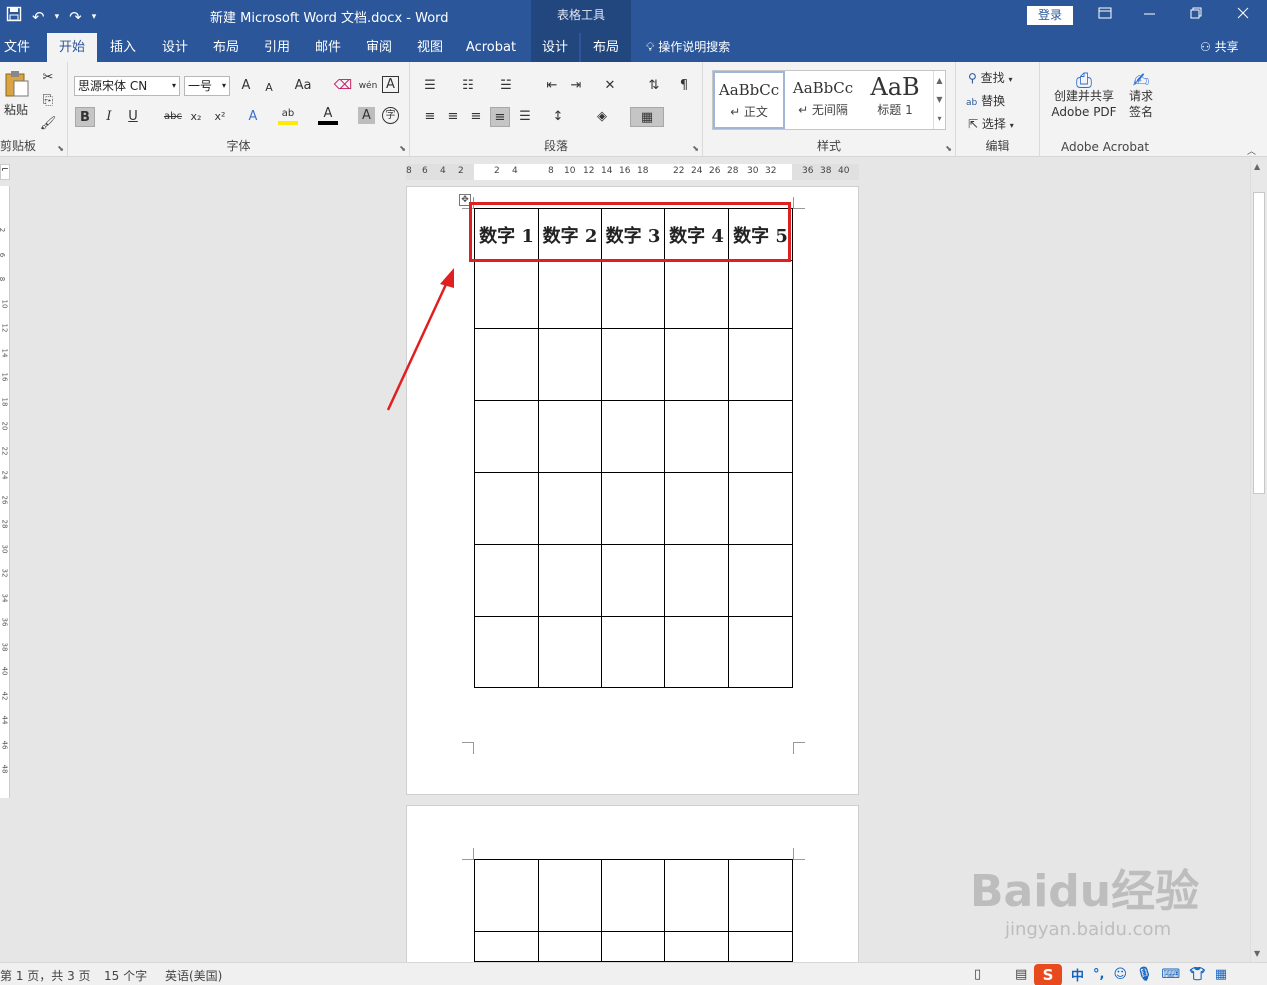 The width and height of the screenshot is (1267, 985). What do you see at coordinates (48, 101) in the screenshot?
I see `copy-icon: ⎘` at bounding box center [48, 101].